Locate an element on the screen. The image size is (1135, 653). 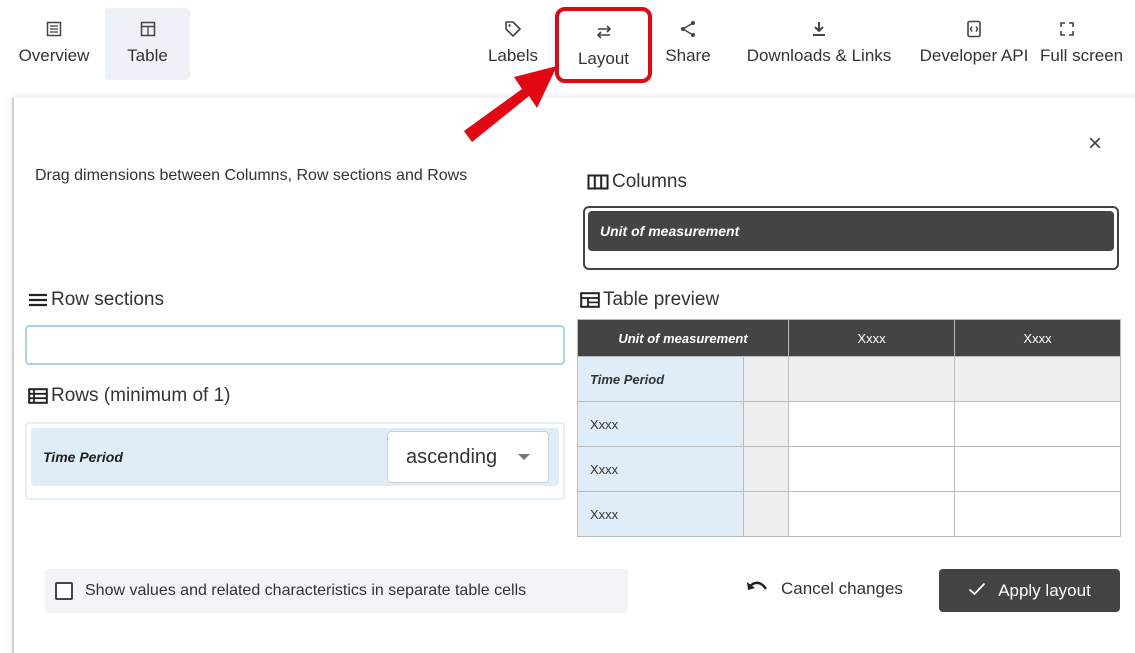
preview-header-dimension: Unit of measurement is located at coordinates (683, 338).